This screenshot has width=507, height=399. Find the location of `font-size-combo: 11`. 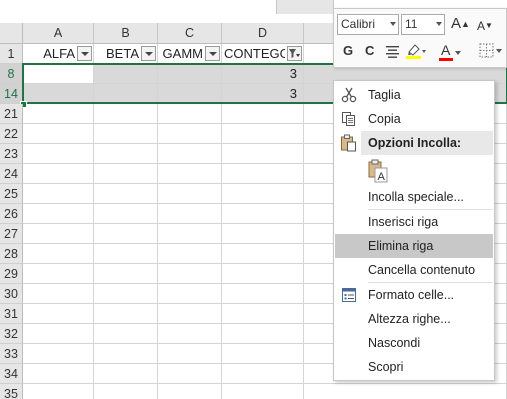

font-size-combo: 11 is located at coordinates (423, 24).